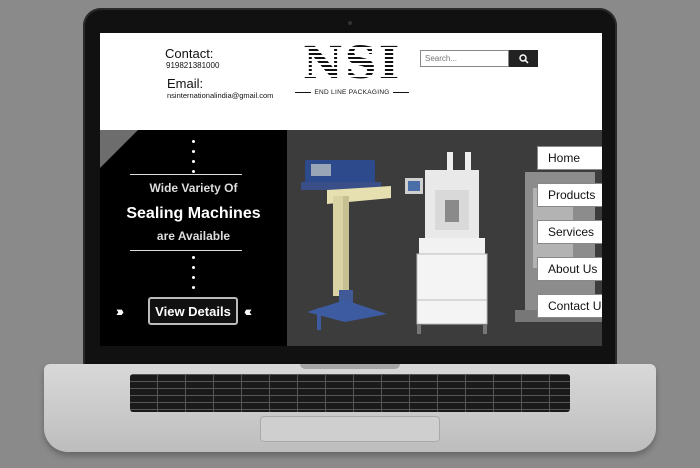  What do you see at coordinates (186, 174) in the screenshot?
I see `divider-top` at bounding box center [186, 174].